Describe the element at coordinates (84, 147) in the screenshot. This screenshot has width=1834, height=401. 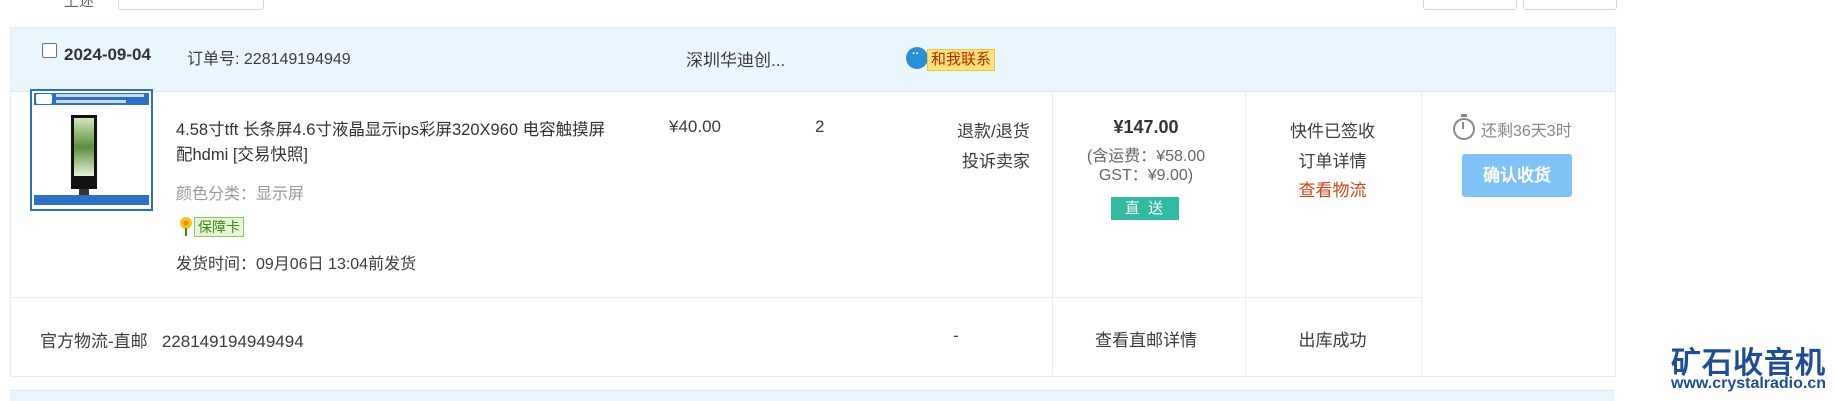
I see `lcd-screen-content` at that location.